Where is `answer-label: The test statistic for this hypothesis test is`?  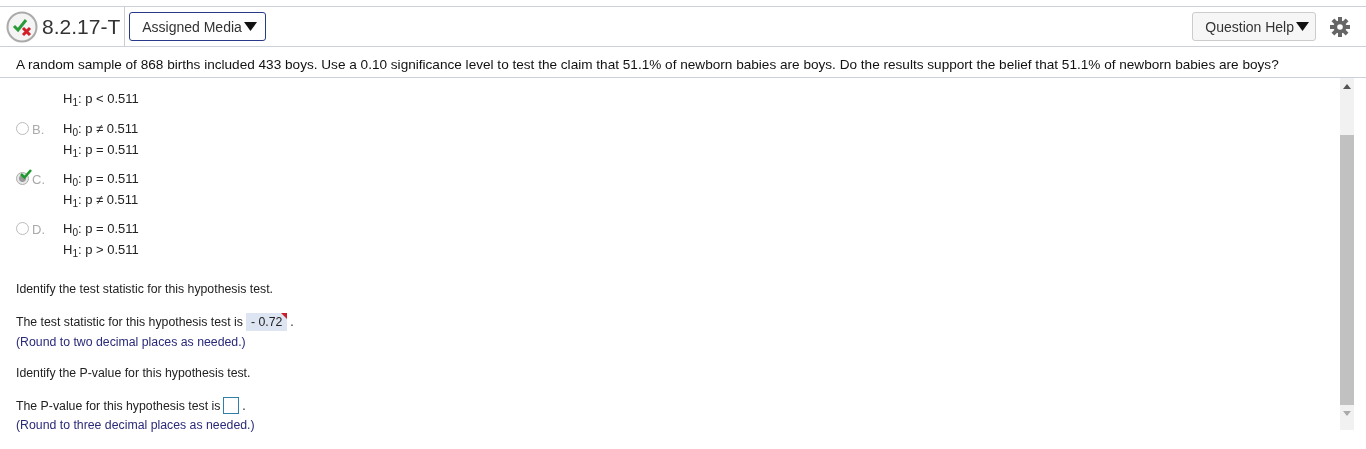 answer-label: The test statistic for this hypothesis test is is located at coordinates (129, 322).